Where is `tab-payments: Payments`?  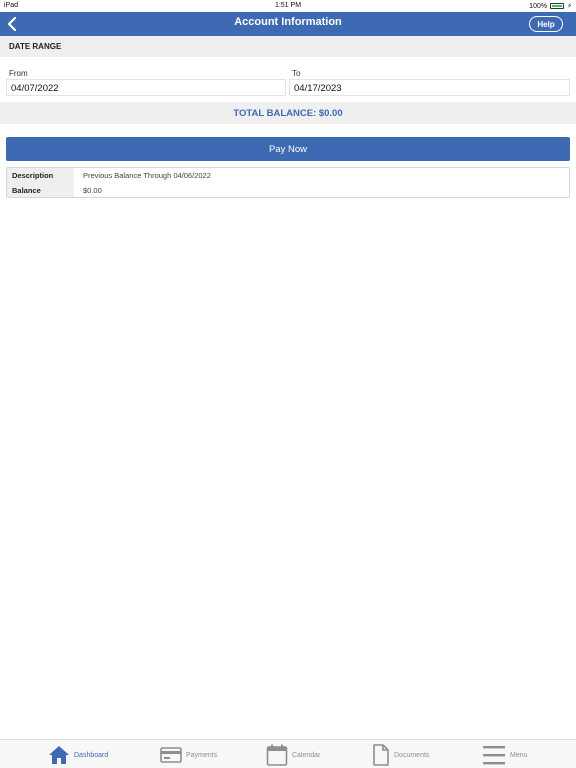 tab-payments: Payments is located at coordinates (188, 755).